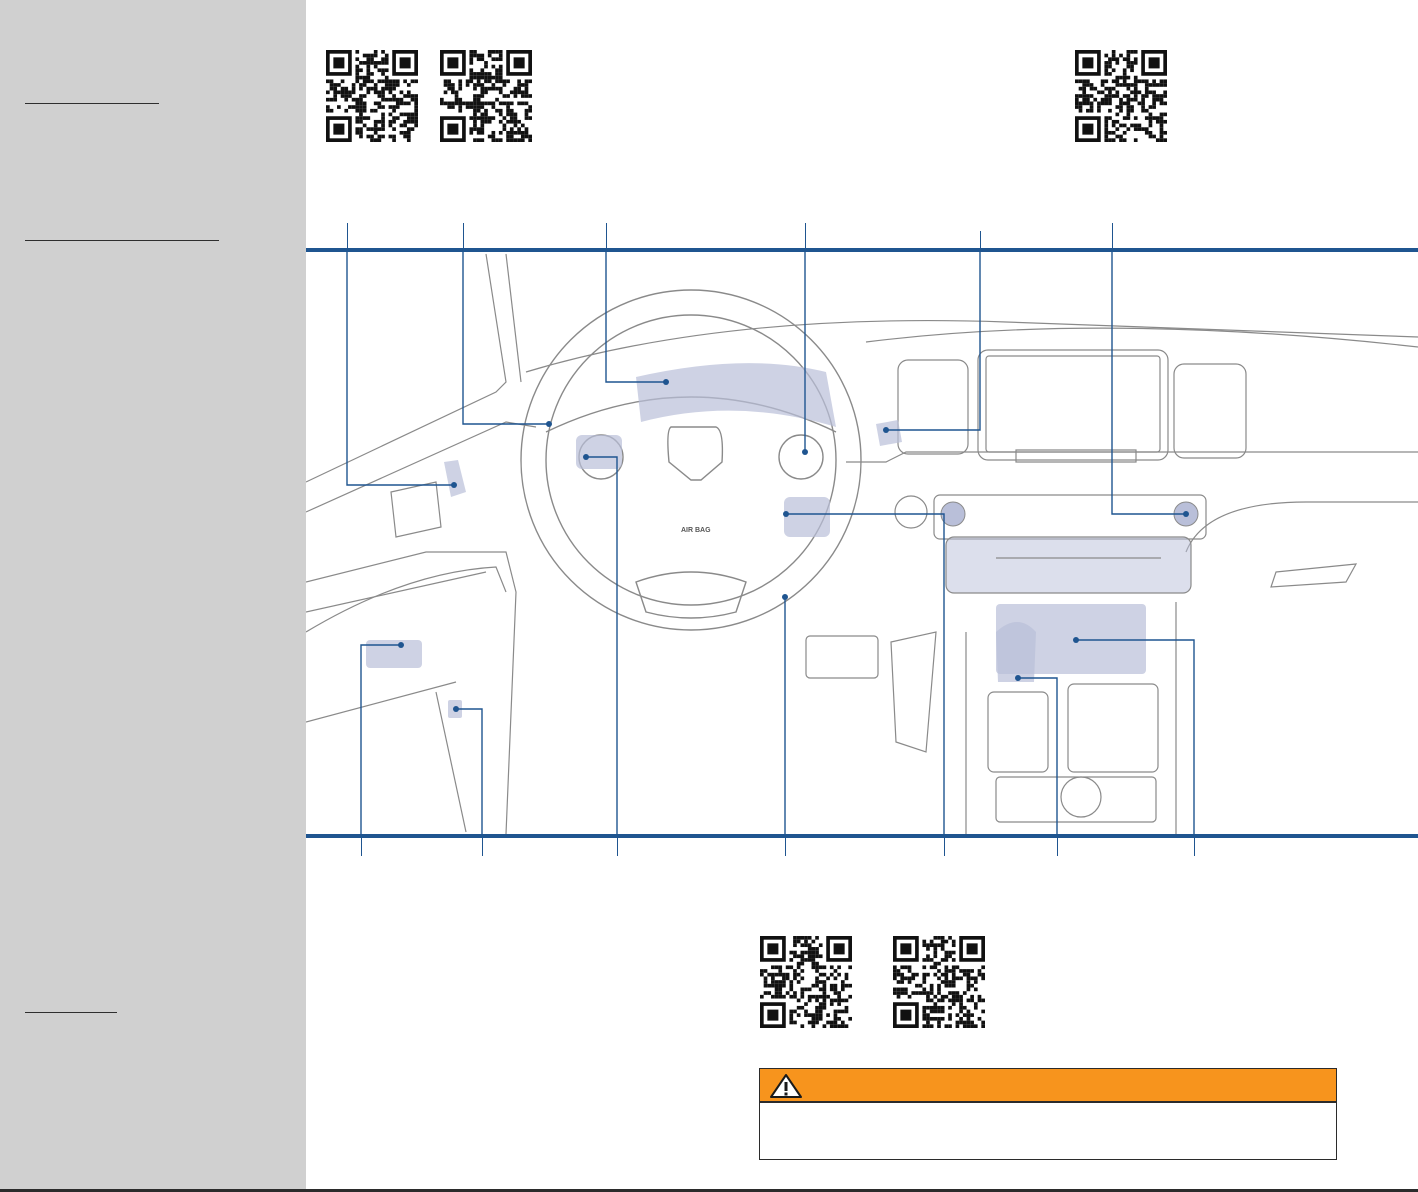 The height and width of the screenshot is (1192, 1418). I want to click on airbag-label: AIR BAG, so click(696, 530).